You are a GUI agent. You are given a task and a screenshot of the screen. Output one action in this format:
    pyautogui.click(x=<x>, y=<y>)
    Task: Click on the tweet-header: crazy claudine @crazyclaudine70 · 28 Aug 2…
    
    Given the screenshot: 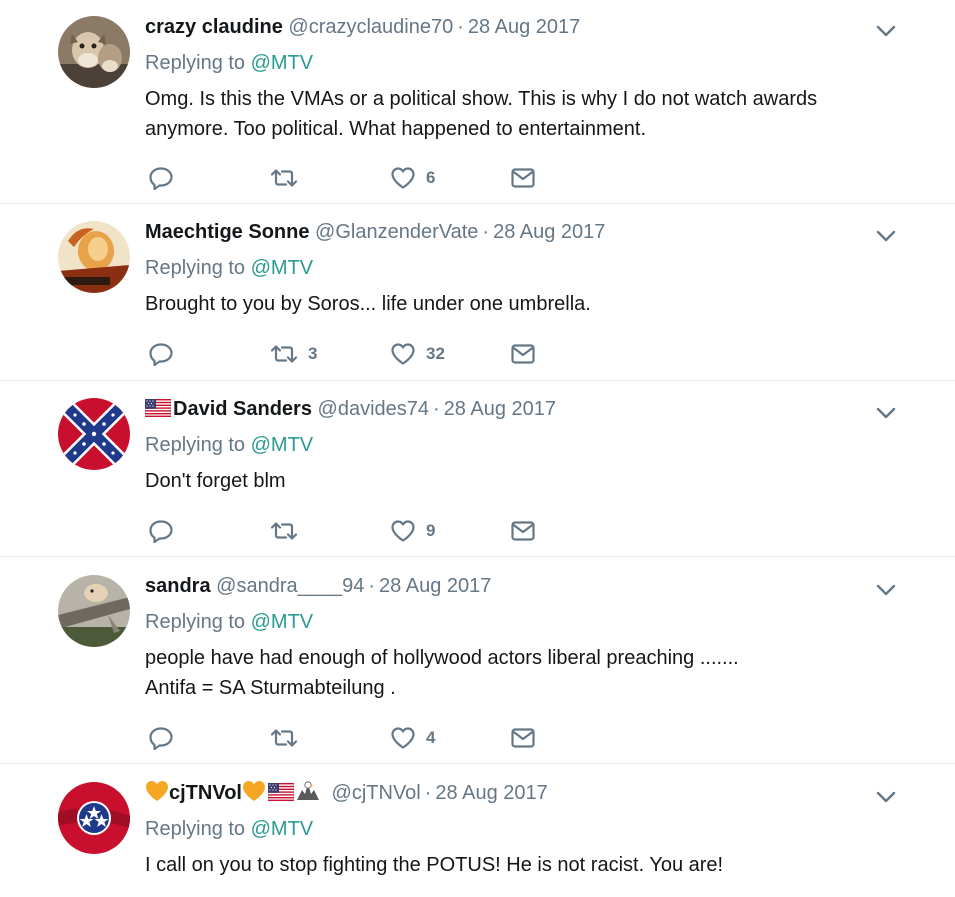 What is the action you would take?
    pyautogui.click(x=510, y=27)
    